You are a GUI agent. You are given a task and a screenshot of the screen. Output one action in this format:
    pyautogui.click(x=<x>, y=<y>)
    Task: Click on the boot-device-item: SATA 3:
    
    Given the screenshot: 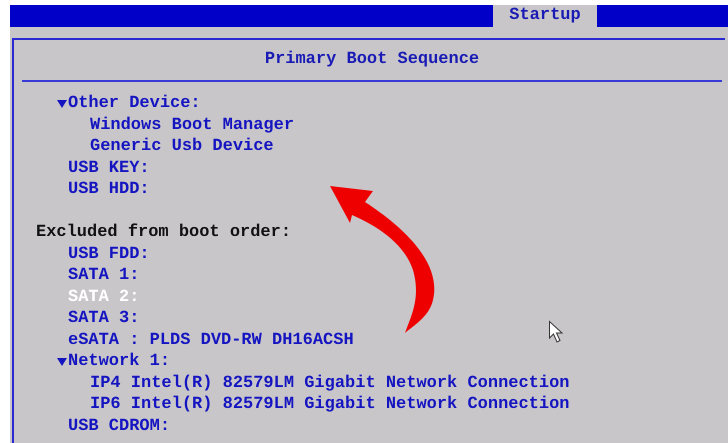 What is the action you would take?
    pyautogui.click(x=104, y=319)
    